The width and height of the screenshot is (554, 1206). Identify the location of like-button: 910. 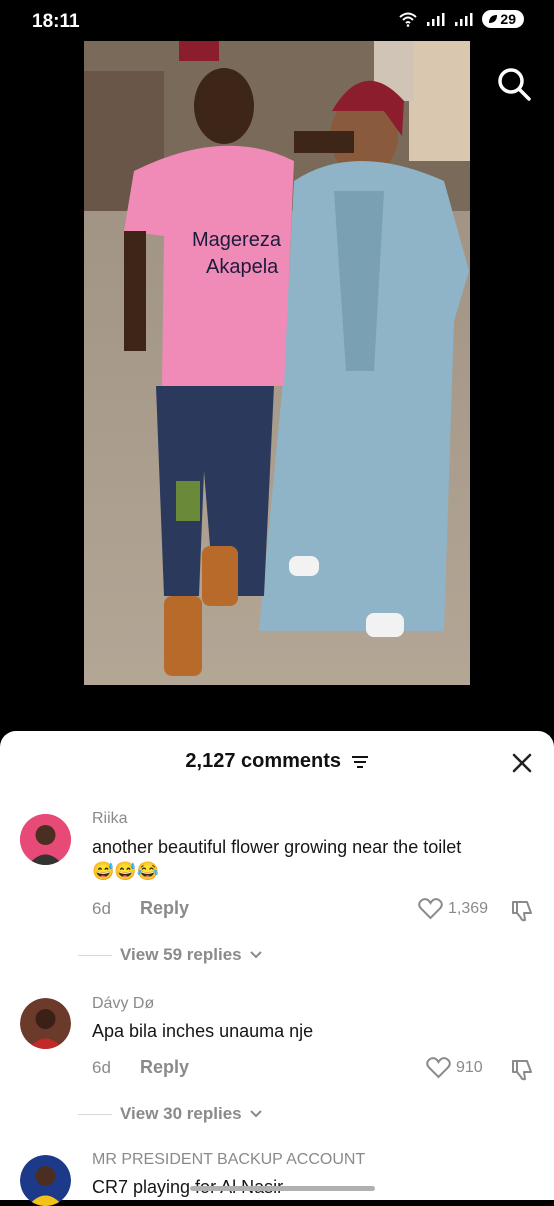
(454, 1067).